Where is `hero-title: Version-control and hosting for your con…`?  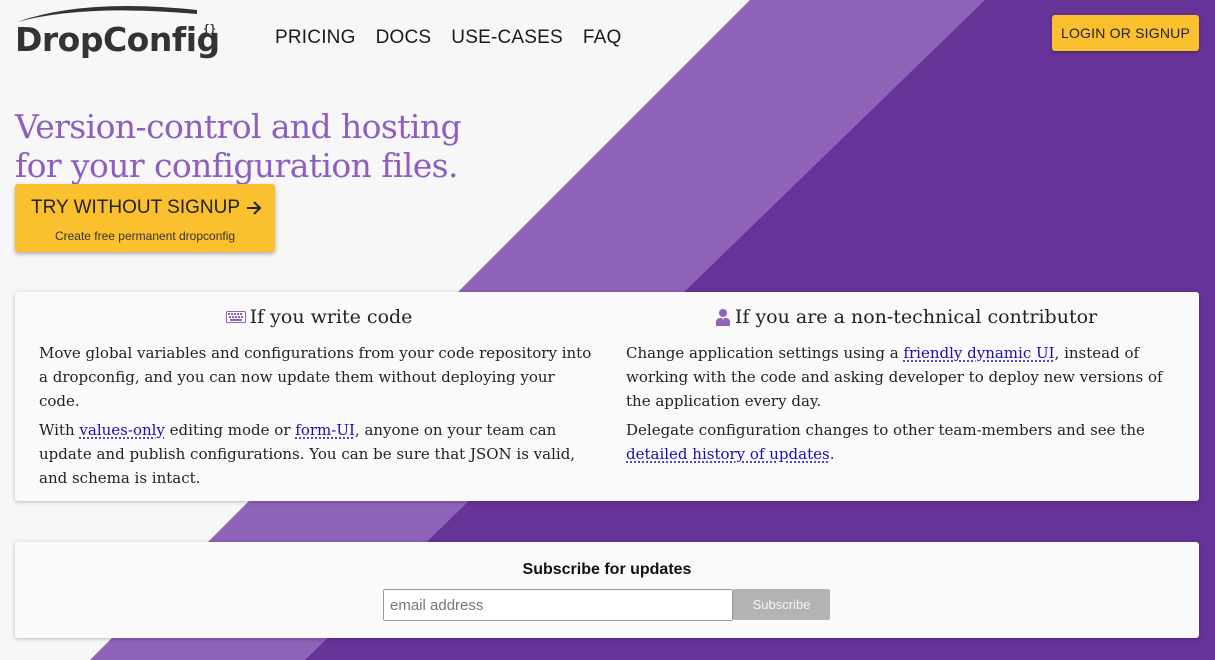 hero-title: Version-control and hosting for your con… is located at coordinates (238, 146).